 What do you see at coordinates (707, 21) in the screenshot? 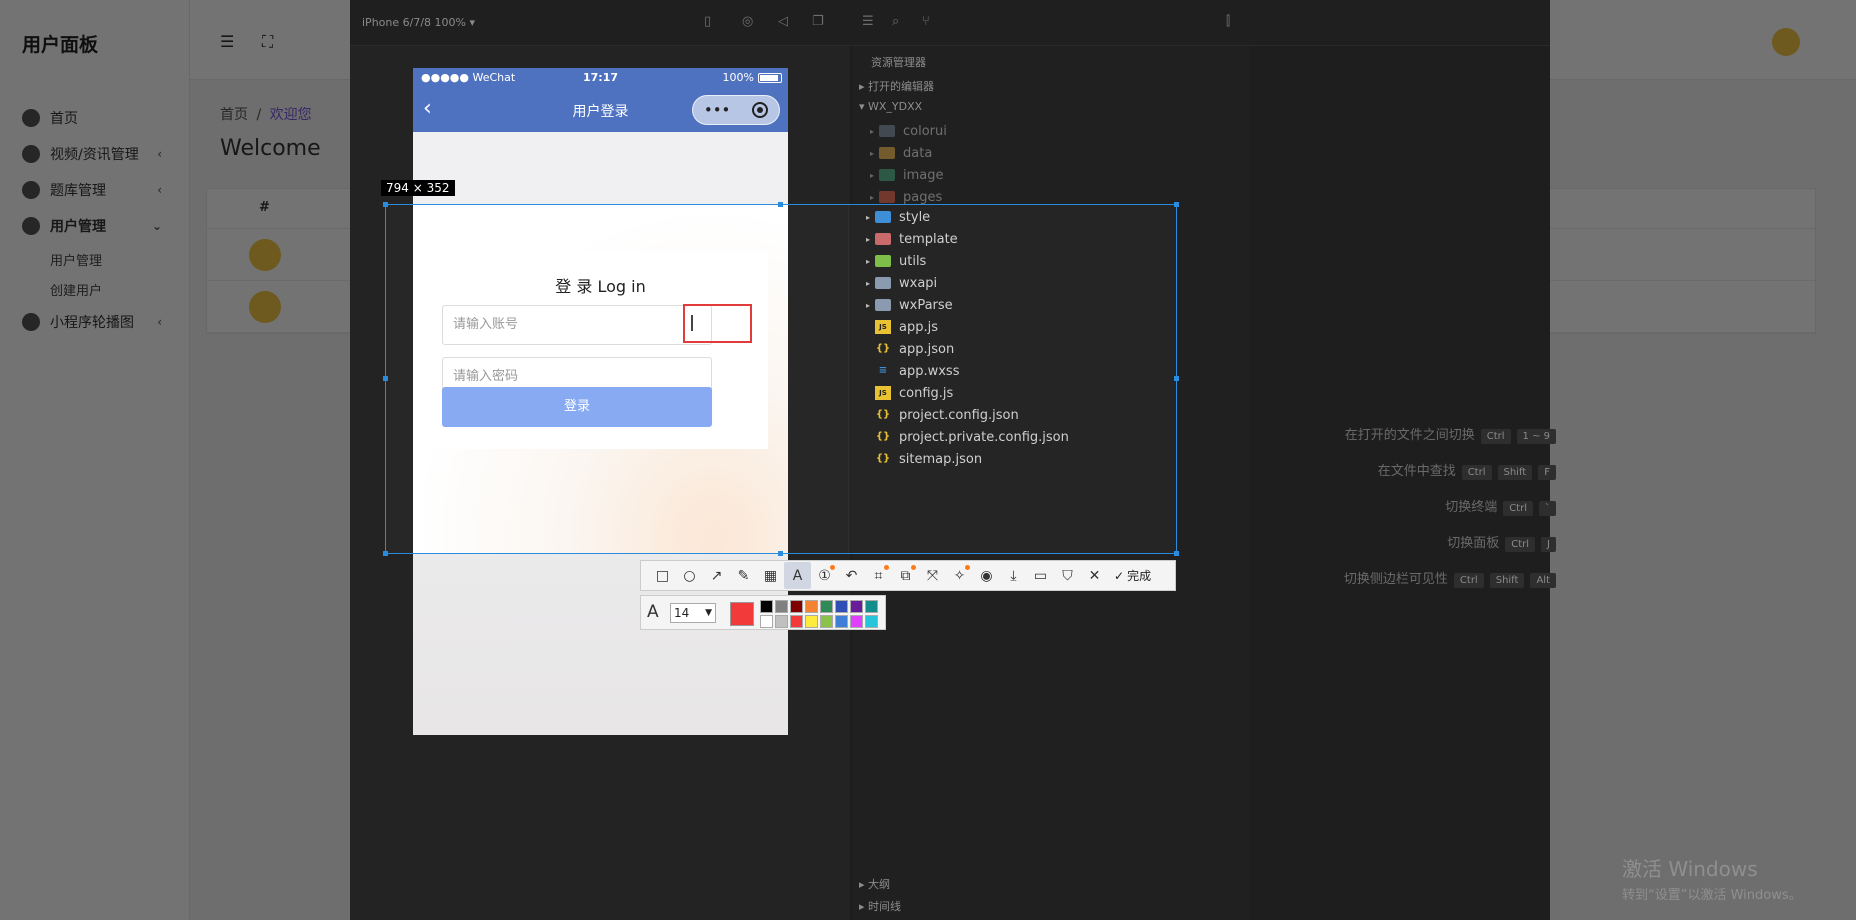
I see `phone-icon: ▯` at bounding box center [707, 21].